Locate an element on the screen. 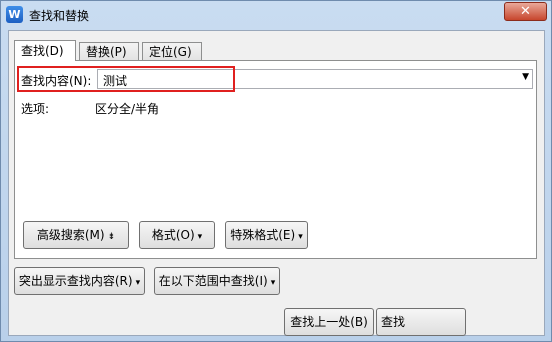 This screenshot has width=552, height=342. find-previous-button: 查找上一处(B) is located at coordinates (329, 322).